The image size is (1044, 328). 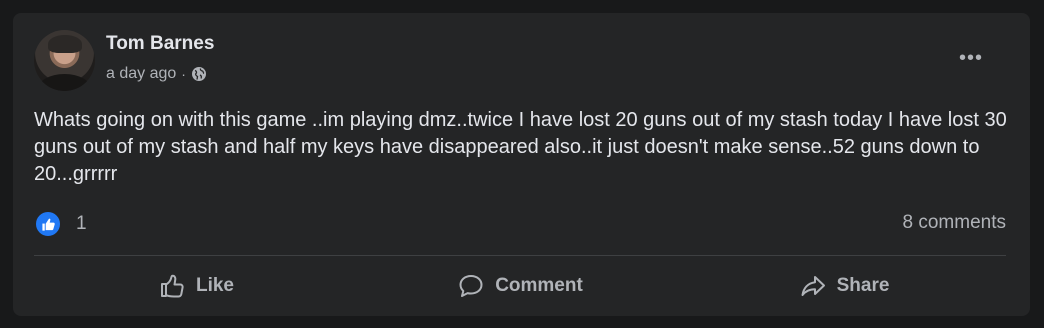 What do you see at coordinates (471, 286) in the screenshot?
I see `comment-bubble-icon` at bounding box center [471, 286].